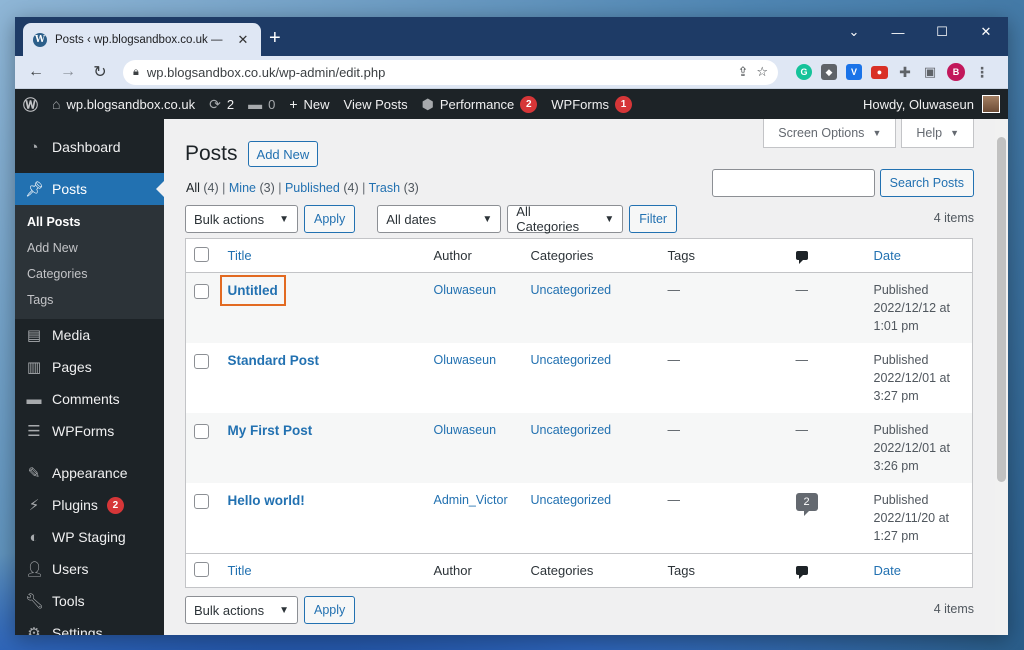  I want to click on help-button: Help ▼, so click(937, 133).